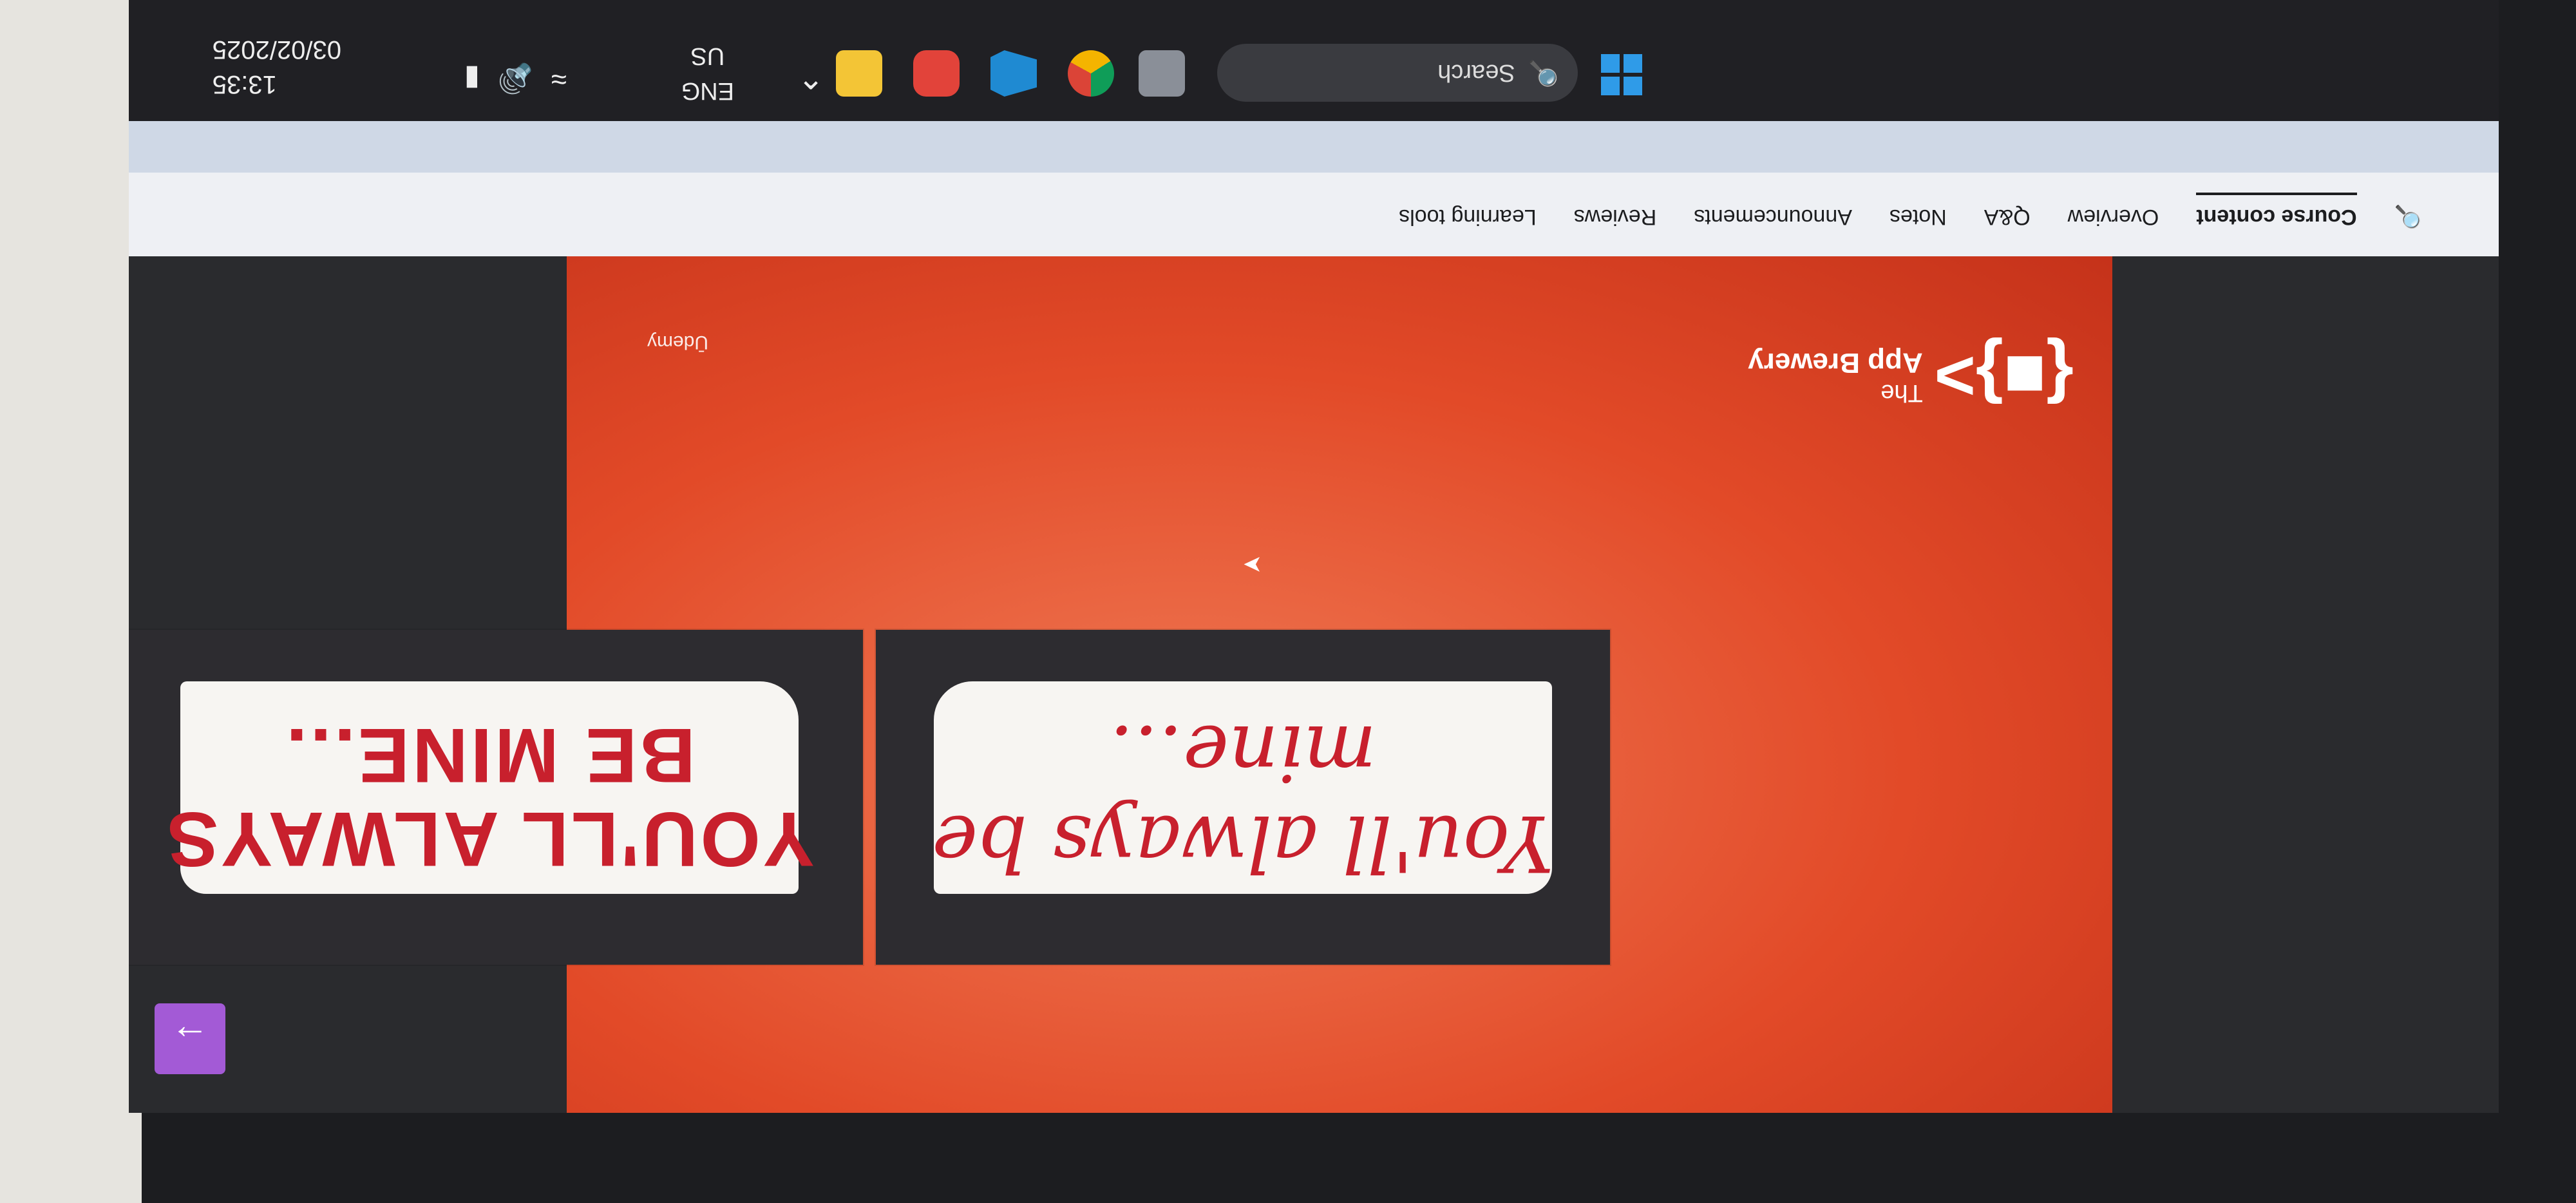 This screenshot has width=2576, height=1203. What do you see at coordinates (1615, 211) in the screenshot?
I see `tab-reviews: Reviews` at bounding box center [1615, 211].